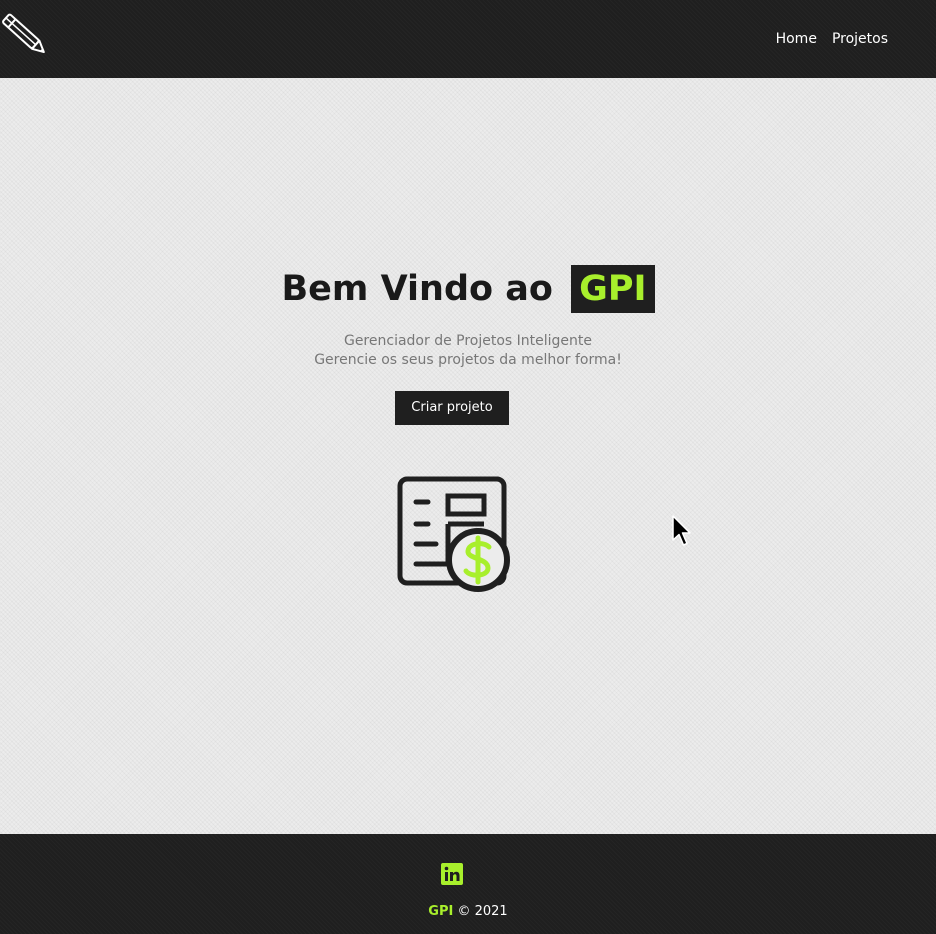 Image resolution: width=936 pixels, height=934 pixels. What do you see at coordinates (468, 884) in the screenshot?
I see `footer: GPI © 2021` at bounding box center [468, 884].